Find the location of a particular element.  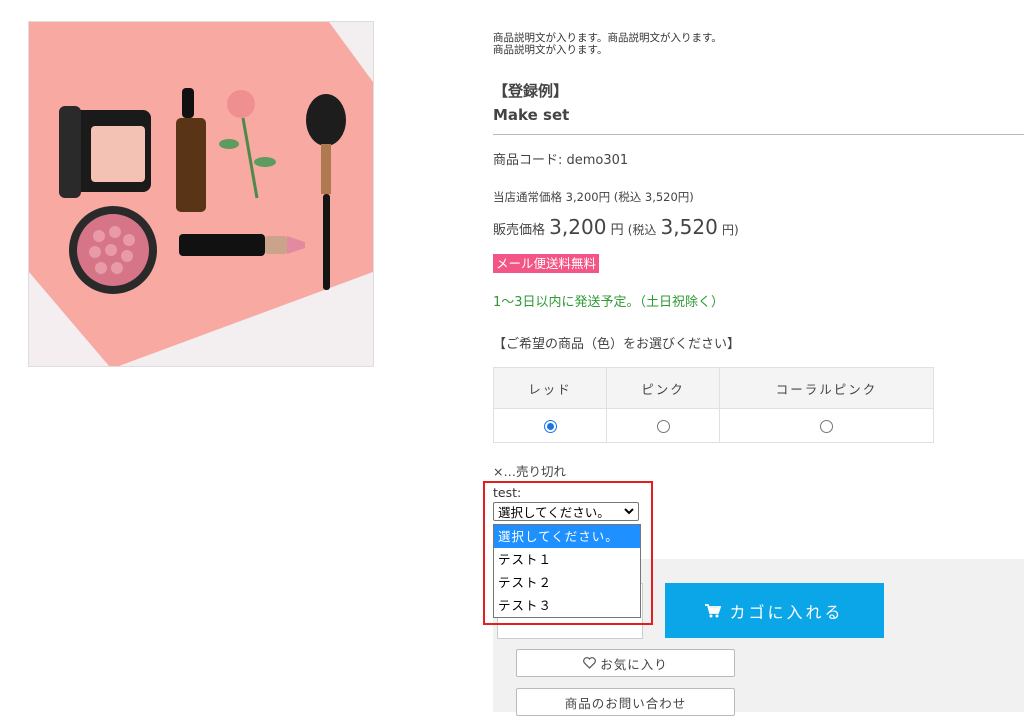

test-select-dropdown: 選択してください。 テスト１ テスト２ テスト３ is located at coordinates (567, 571).